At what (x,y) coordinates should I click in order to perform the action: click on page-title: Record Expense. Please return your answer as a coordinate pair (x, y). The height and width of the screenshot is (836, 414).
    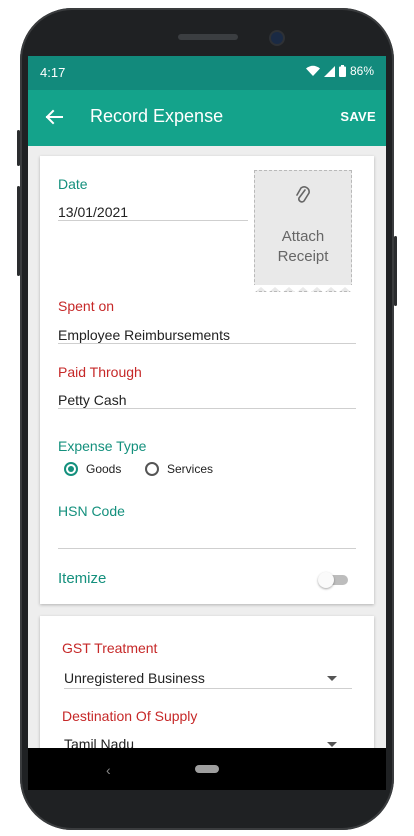
    Looking at the image, I should click on (157, 116).